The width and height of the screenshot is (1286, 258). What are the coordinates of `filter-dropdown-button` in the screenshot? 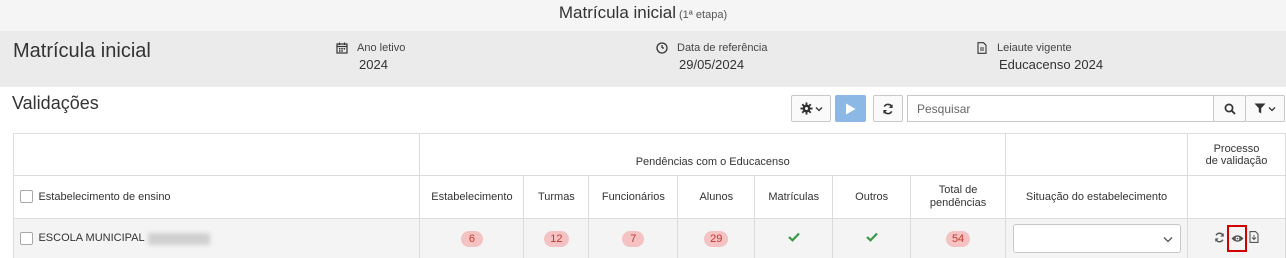 It's located at (1265, 108).